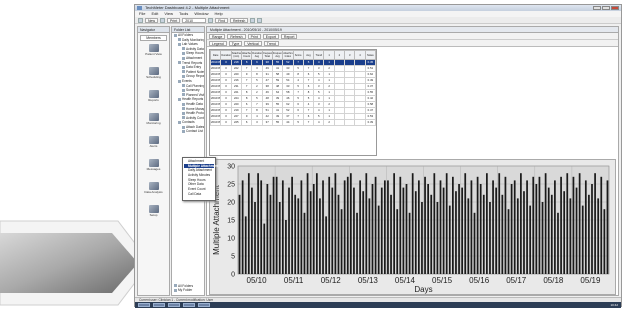 This screenshot has height=309, width=626. Describe the element at coordinates (254, 36) in the screenshot. I see `content-toolbar-button: Print` at that location.